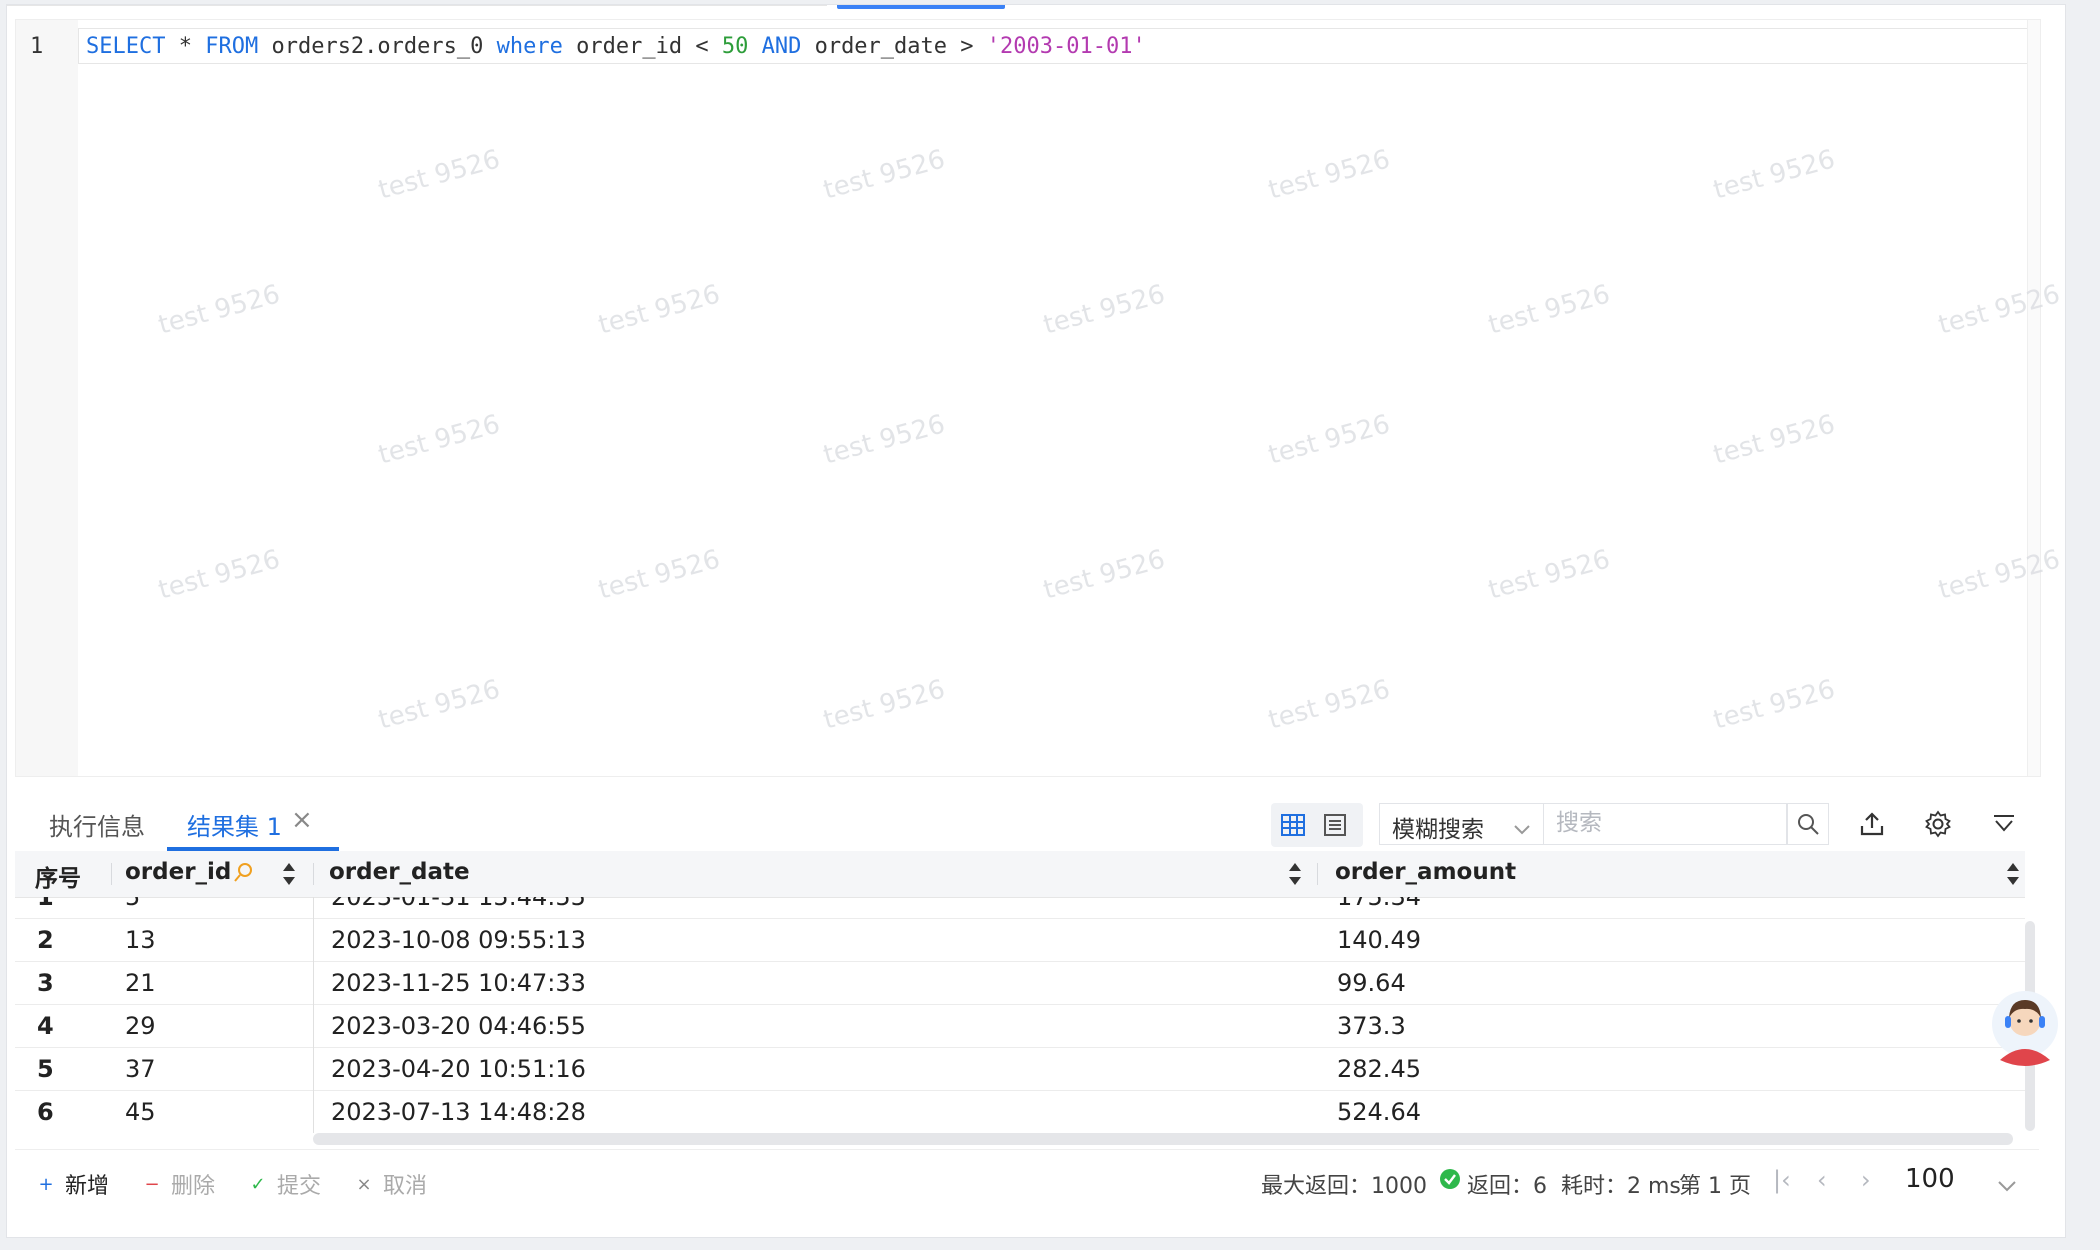 The image size is (2100, 1250). Describe the element at coordinates (45, 1112) in the screenshot. I see `cell-index: 6` at that location.